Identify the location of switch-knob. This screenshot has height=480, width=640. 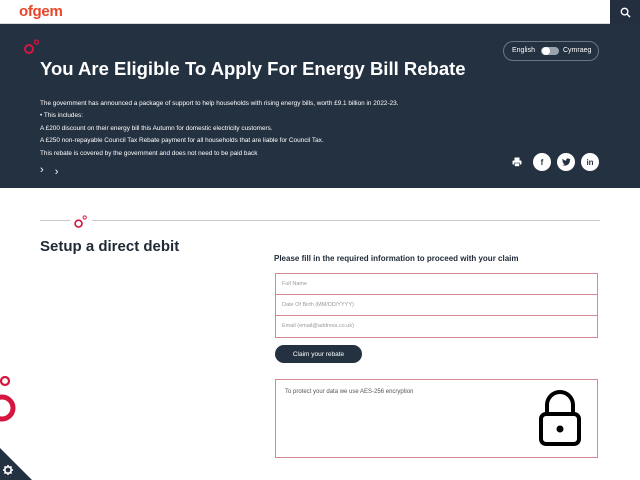
(546, 51).